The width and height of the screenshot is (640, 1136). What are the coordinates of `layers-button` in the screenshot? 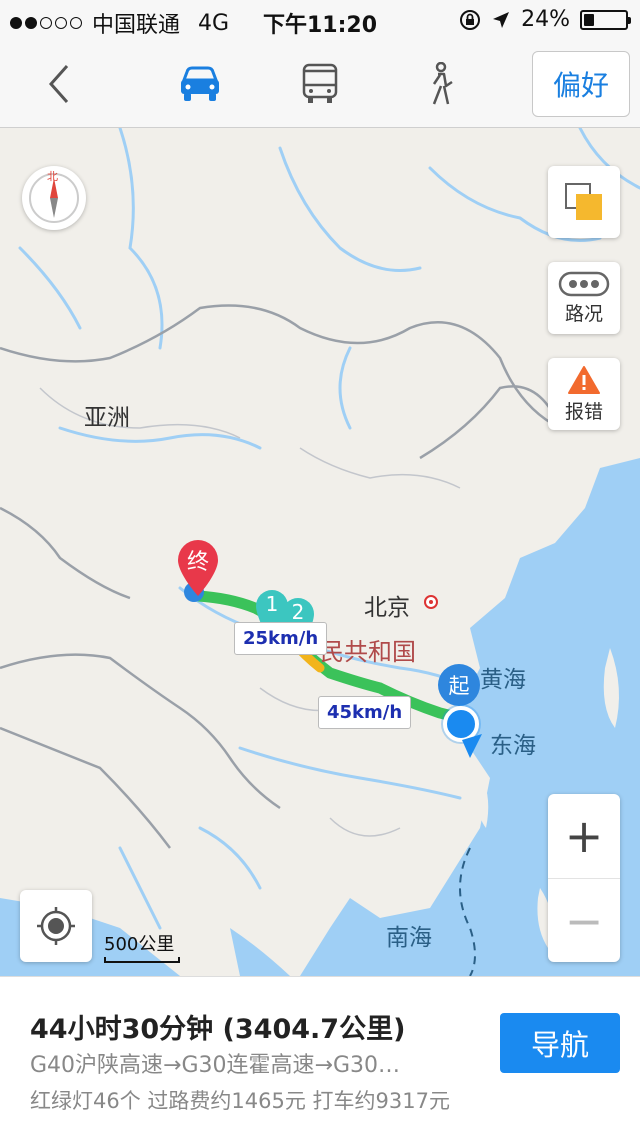 It's located at (584, 202).